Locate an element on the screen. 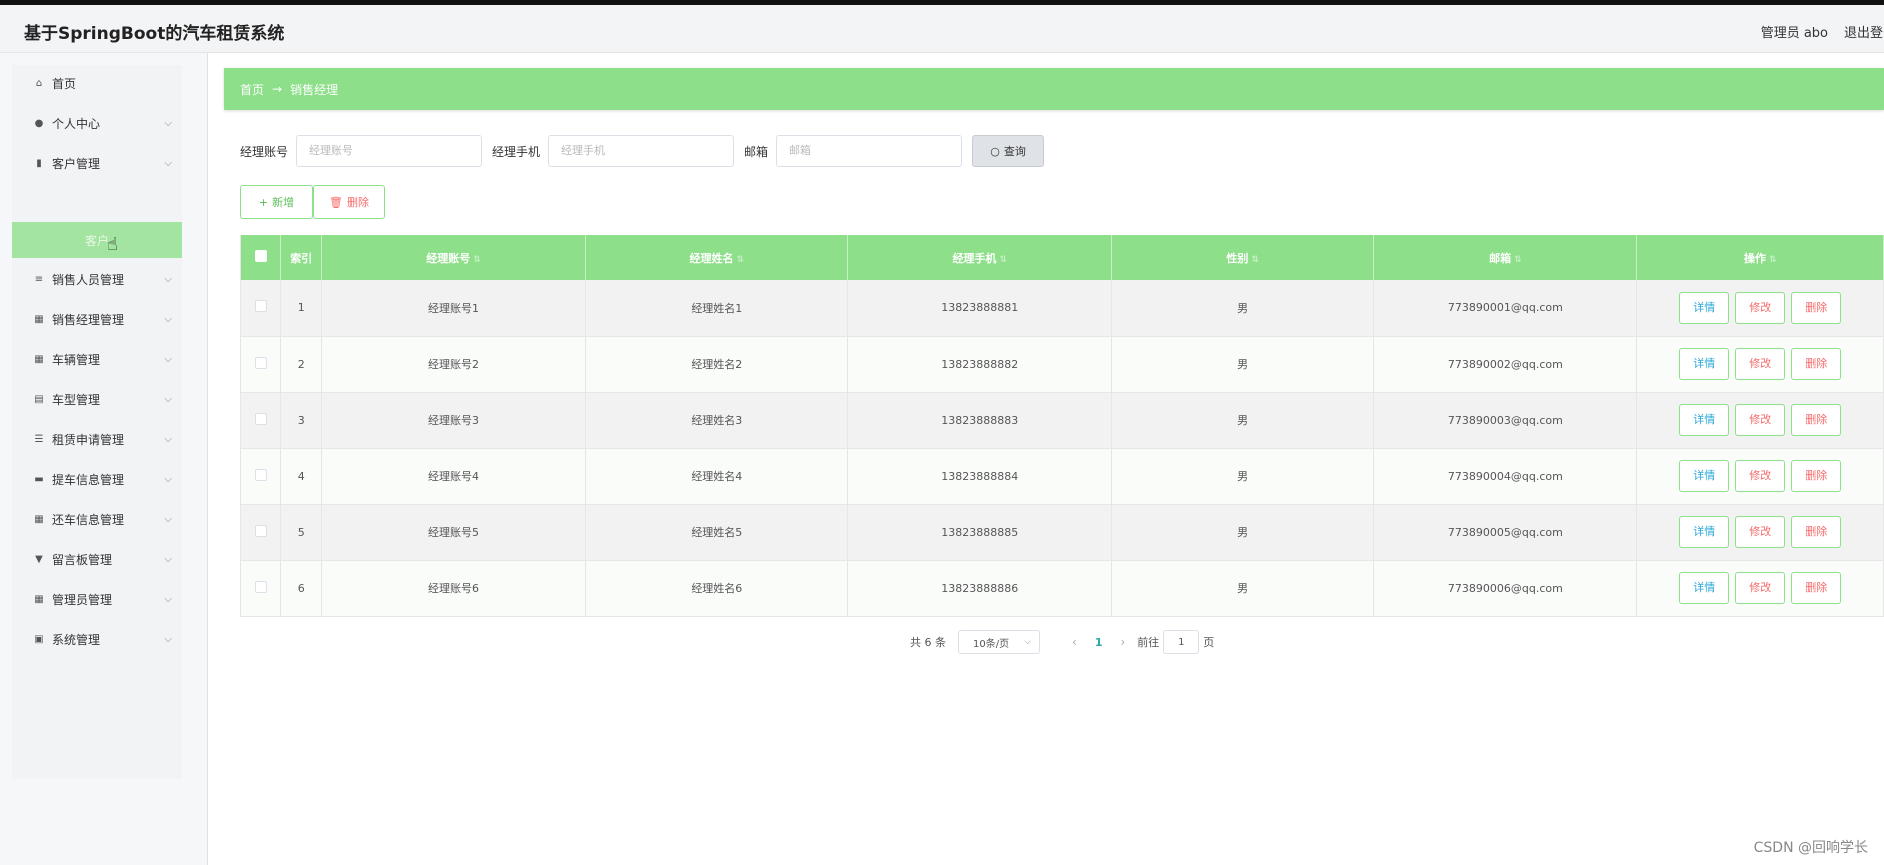  cell-phone: 13823888886 is located at coordinates (979, 588).